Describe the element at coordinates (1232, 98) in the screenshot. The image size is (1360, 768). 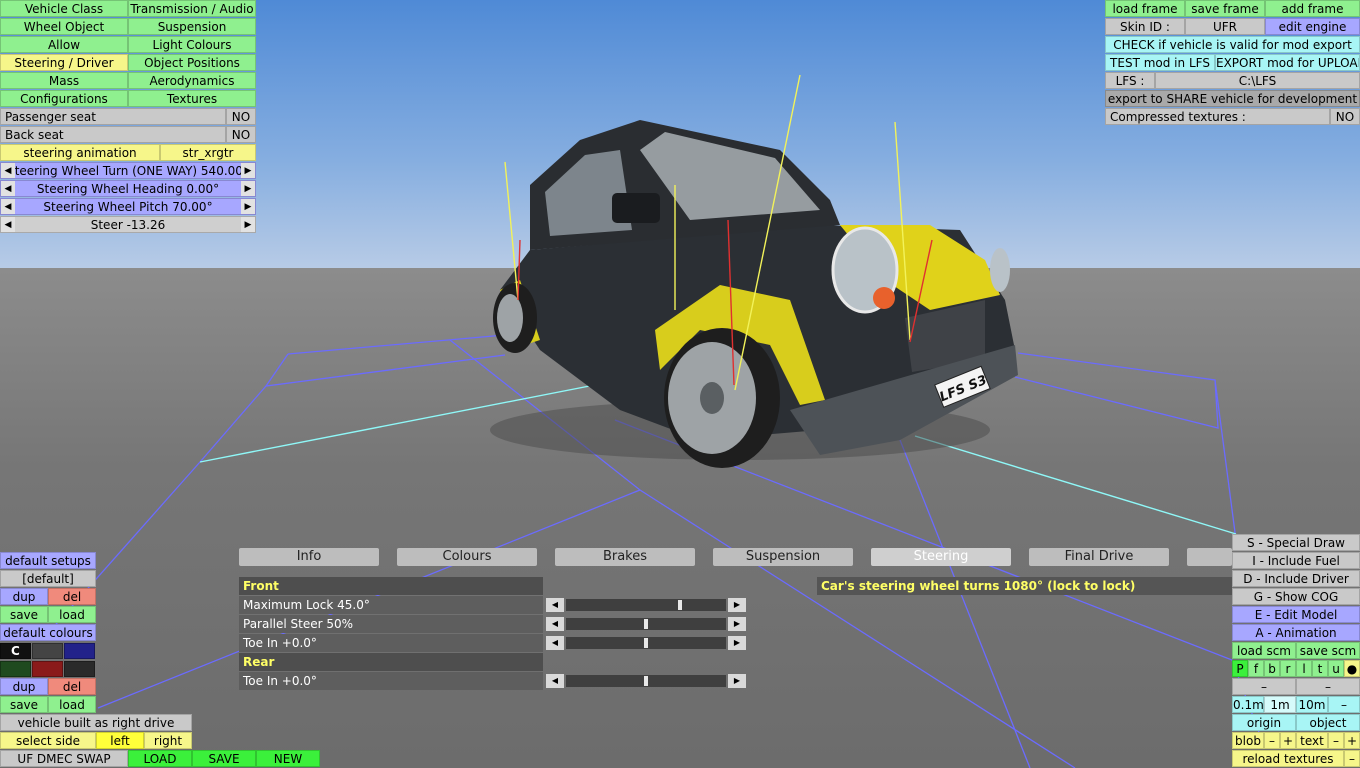
I see `export-share-button: export to SHARE vehicle for development` at that location.